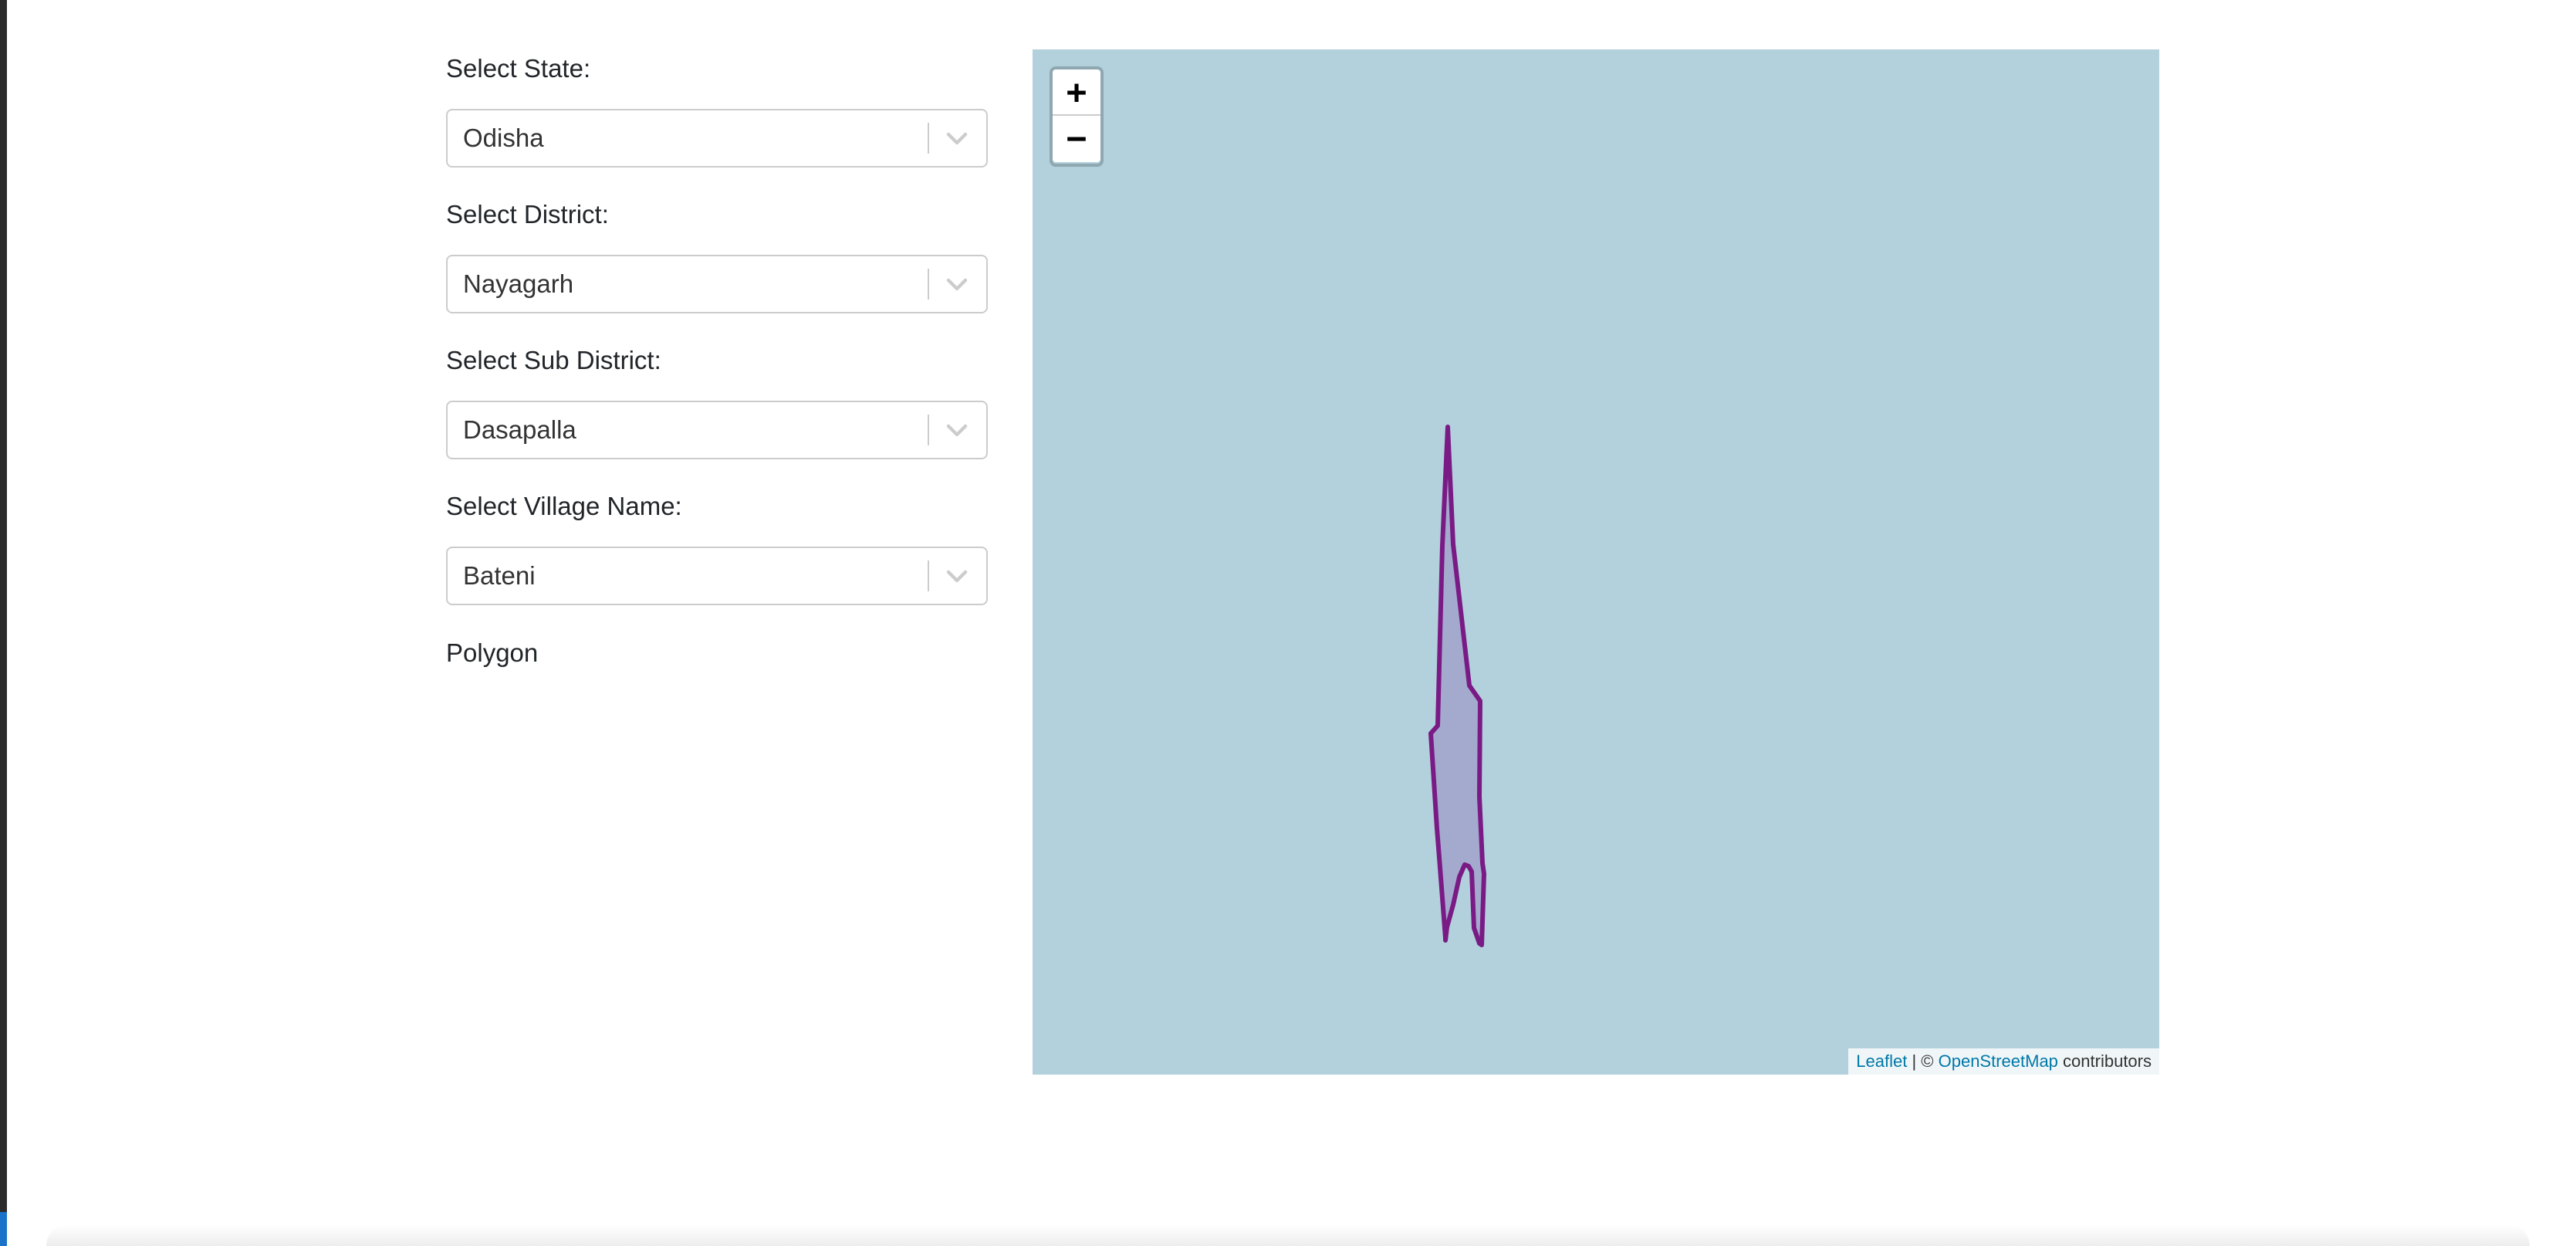 The image size is (2576, 1246). I want to click on zoom-control: + −, so click(1077, 116).